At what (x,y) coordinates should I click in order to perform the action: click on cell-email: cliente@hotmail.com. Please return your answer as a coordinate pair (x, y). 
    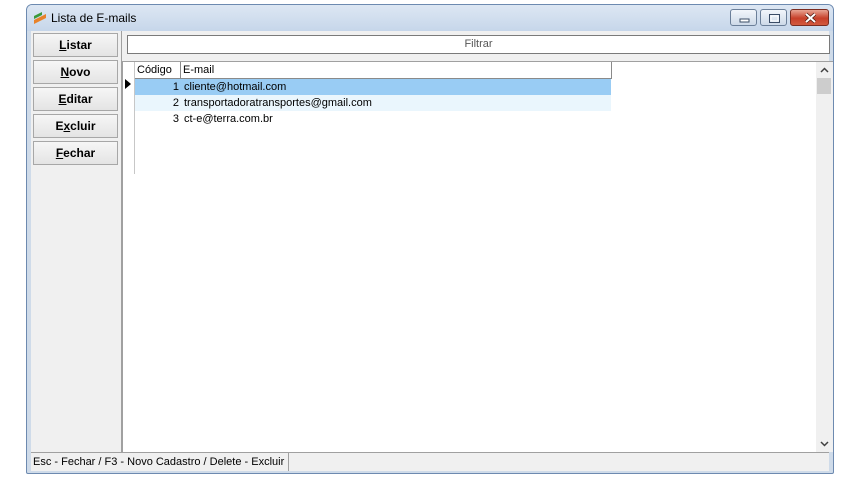
    Looking at the image, I should click on (235, 87).